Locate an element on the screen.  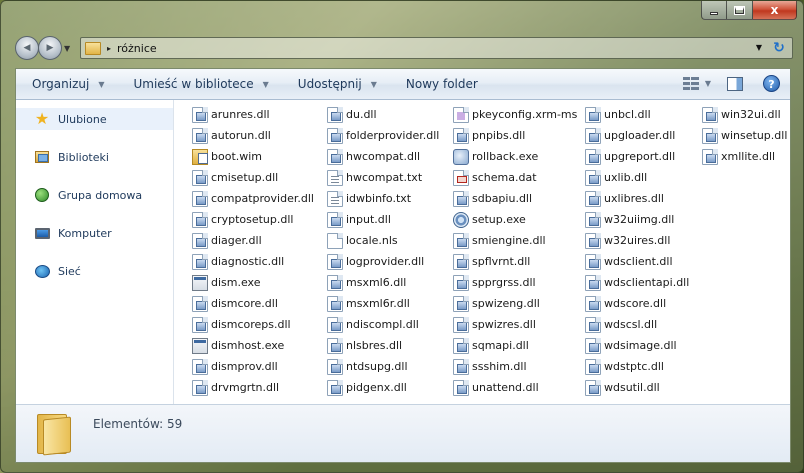
file-item: drvmgrtn.dll is located at coordinates (253, 387).